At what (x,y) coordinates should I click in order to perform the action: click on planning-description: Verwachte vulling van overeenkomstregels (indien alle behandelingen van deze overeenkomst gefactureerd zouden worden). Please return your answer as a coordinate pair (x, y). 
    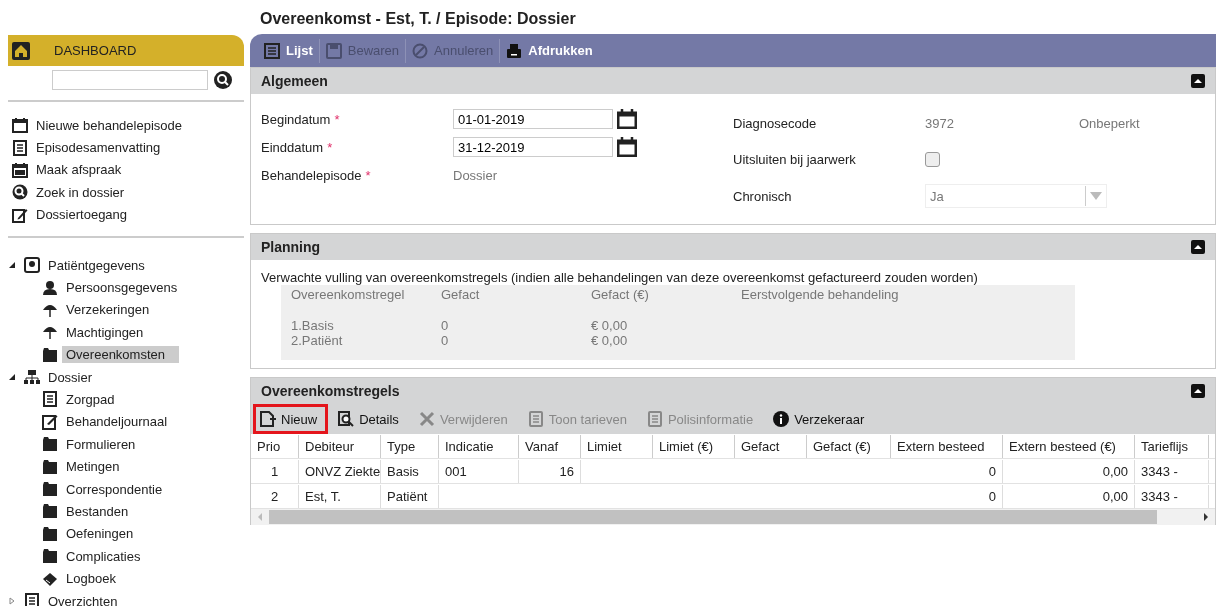
    Looking at the image, I should click on (620, 277).